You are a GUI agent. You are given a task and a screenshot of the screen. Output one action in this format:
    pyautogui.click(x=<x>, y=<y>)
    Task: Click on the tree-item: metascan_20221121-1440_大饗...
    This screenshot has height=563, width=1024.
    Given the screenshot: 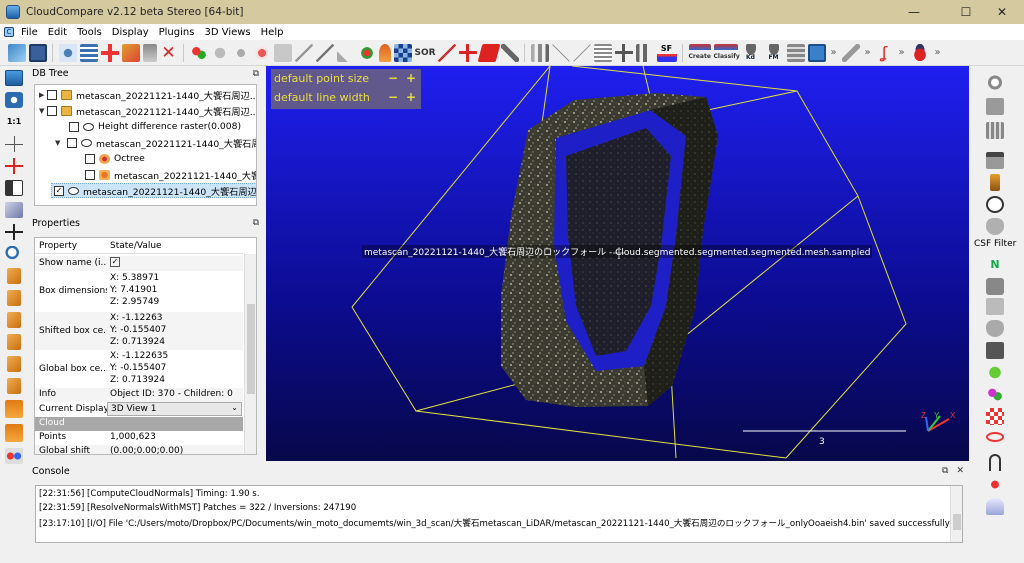 What is the action you would take?
    pyautogui.click(x=170, y=174)
    